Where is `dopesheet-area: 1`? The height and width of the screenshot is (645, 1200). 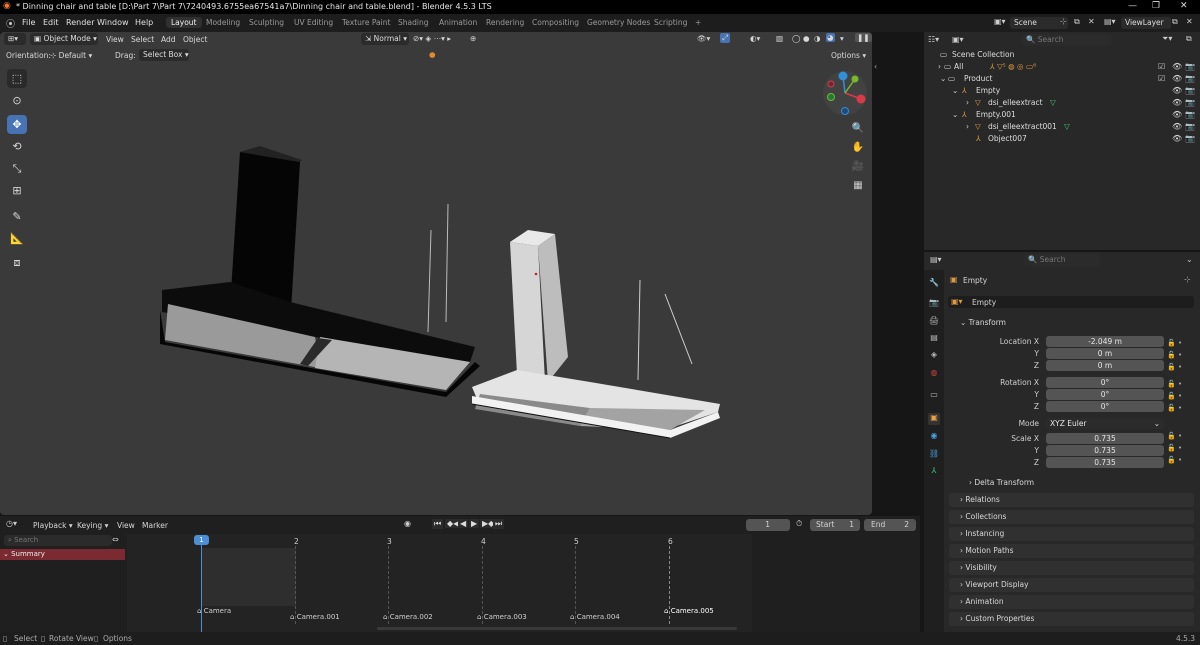 dopesheet-area: 1 is located at coordinates (439, 583).